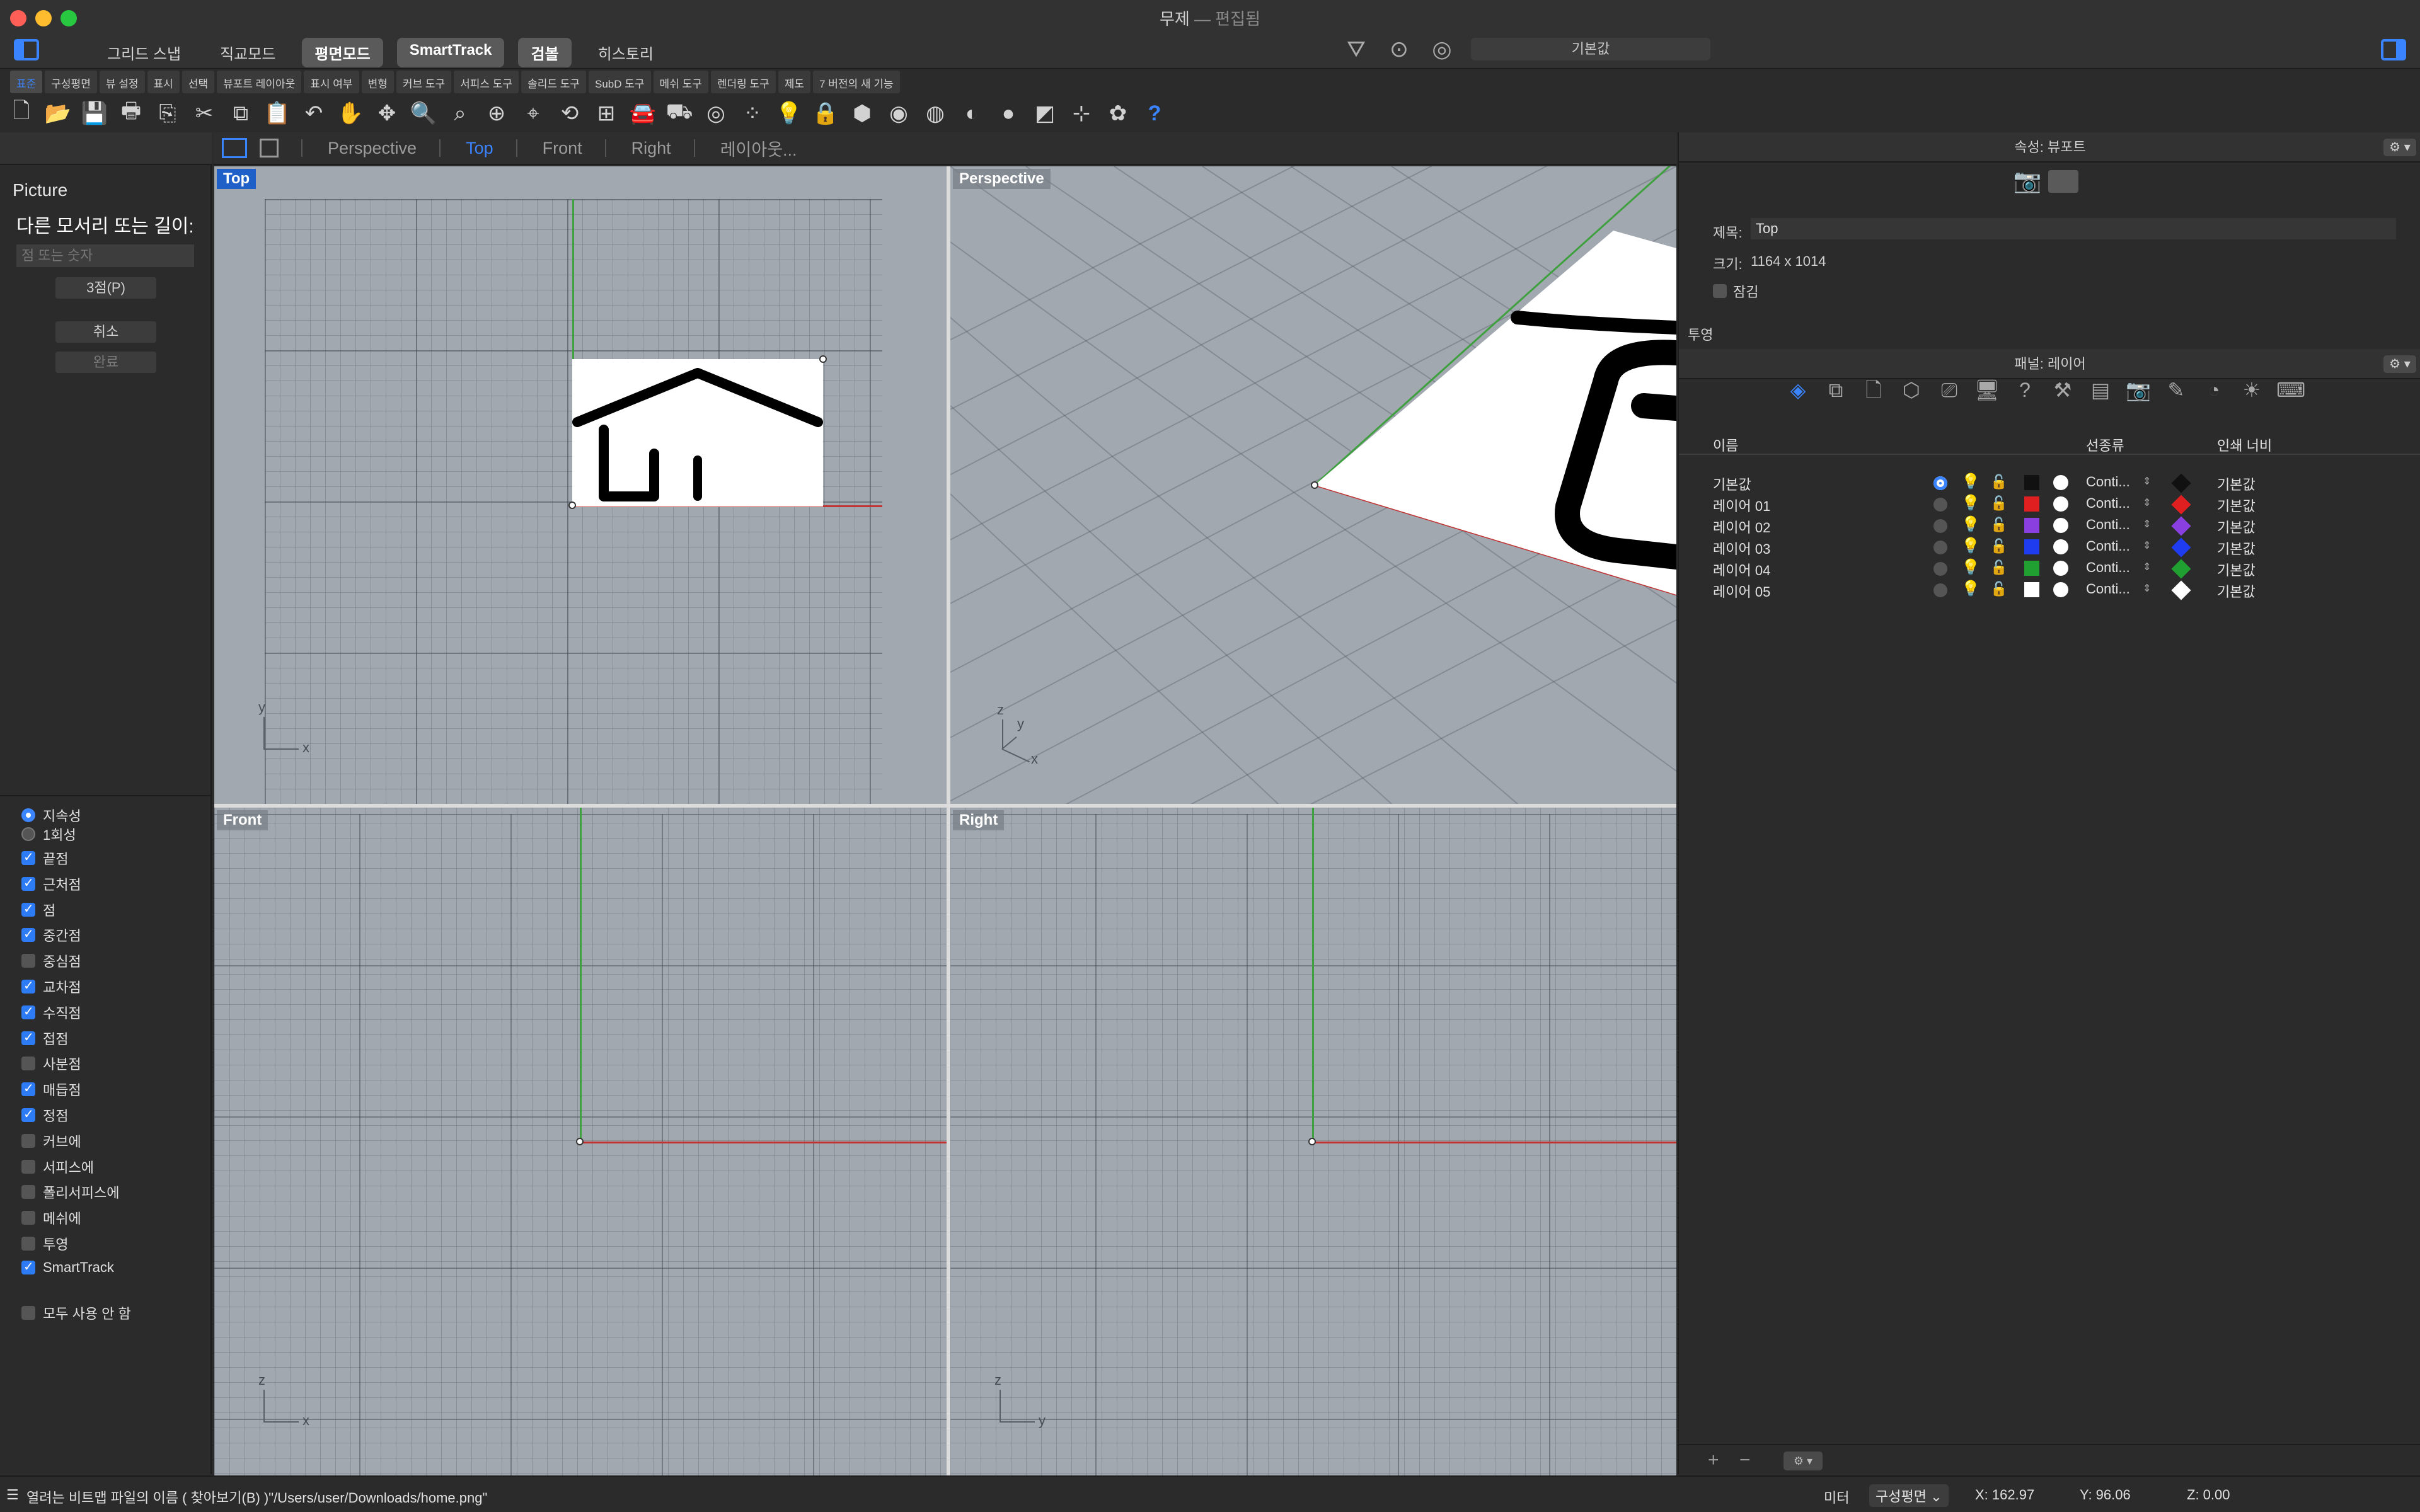 The height and width of the screenshot is (1512, 2420). I want to click on environment-icon: ◔, so click(2214, 390).